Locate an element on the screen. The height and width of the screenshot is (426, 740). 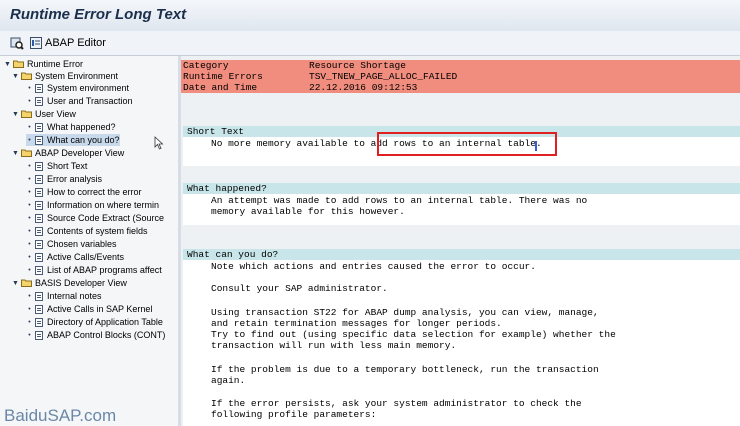
tree-label: Information on where termin is located at coordinates (103, 205).